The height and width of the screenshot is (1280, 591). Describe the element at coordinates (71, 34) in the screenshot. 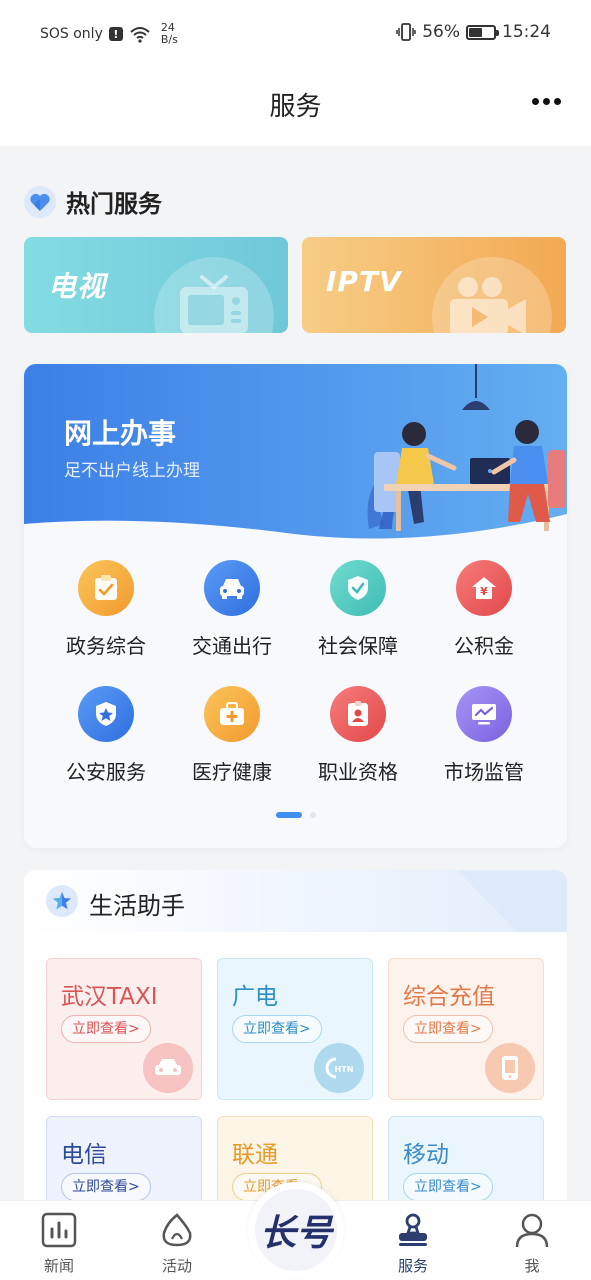

I see `carrier-text: SOS only` at that location.